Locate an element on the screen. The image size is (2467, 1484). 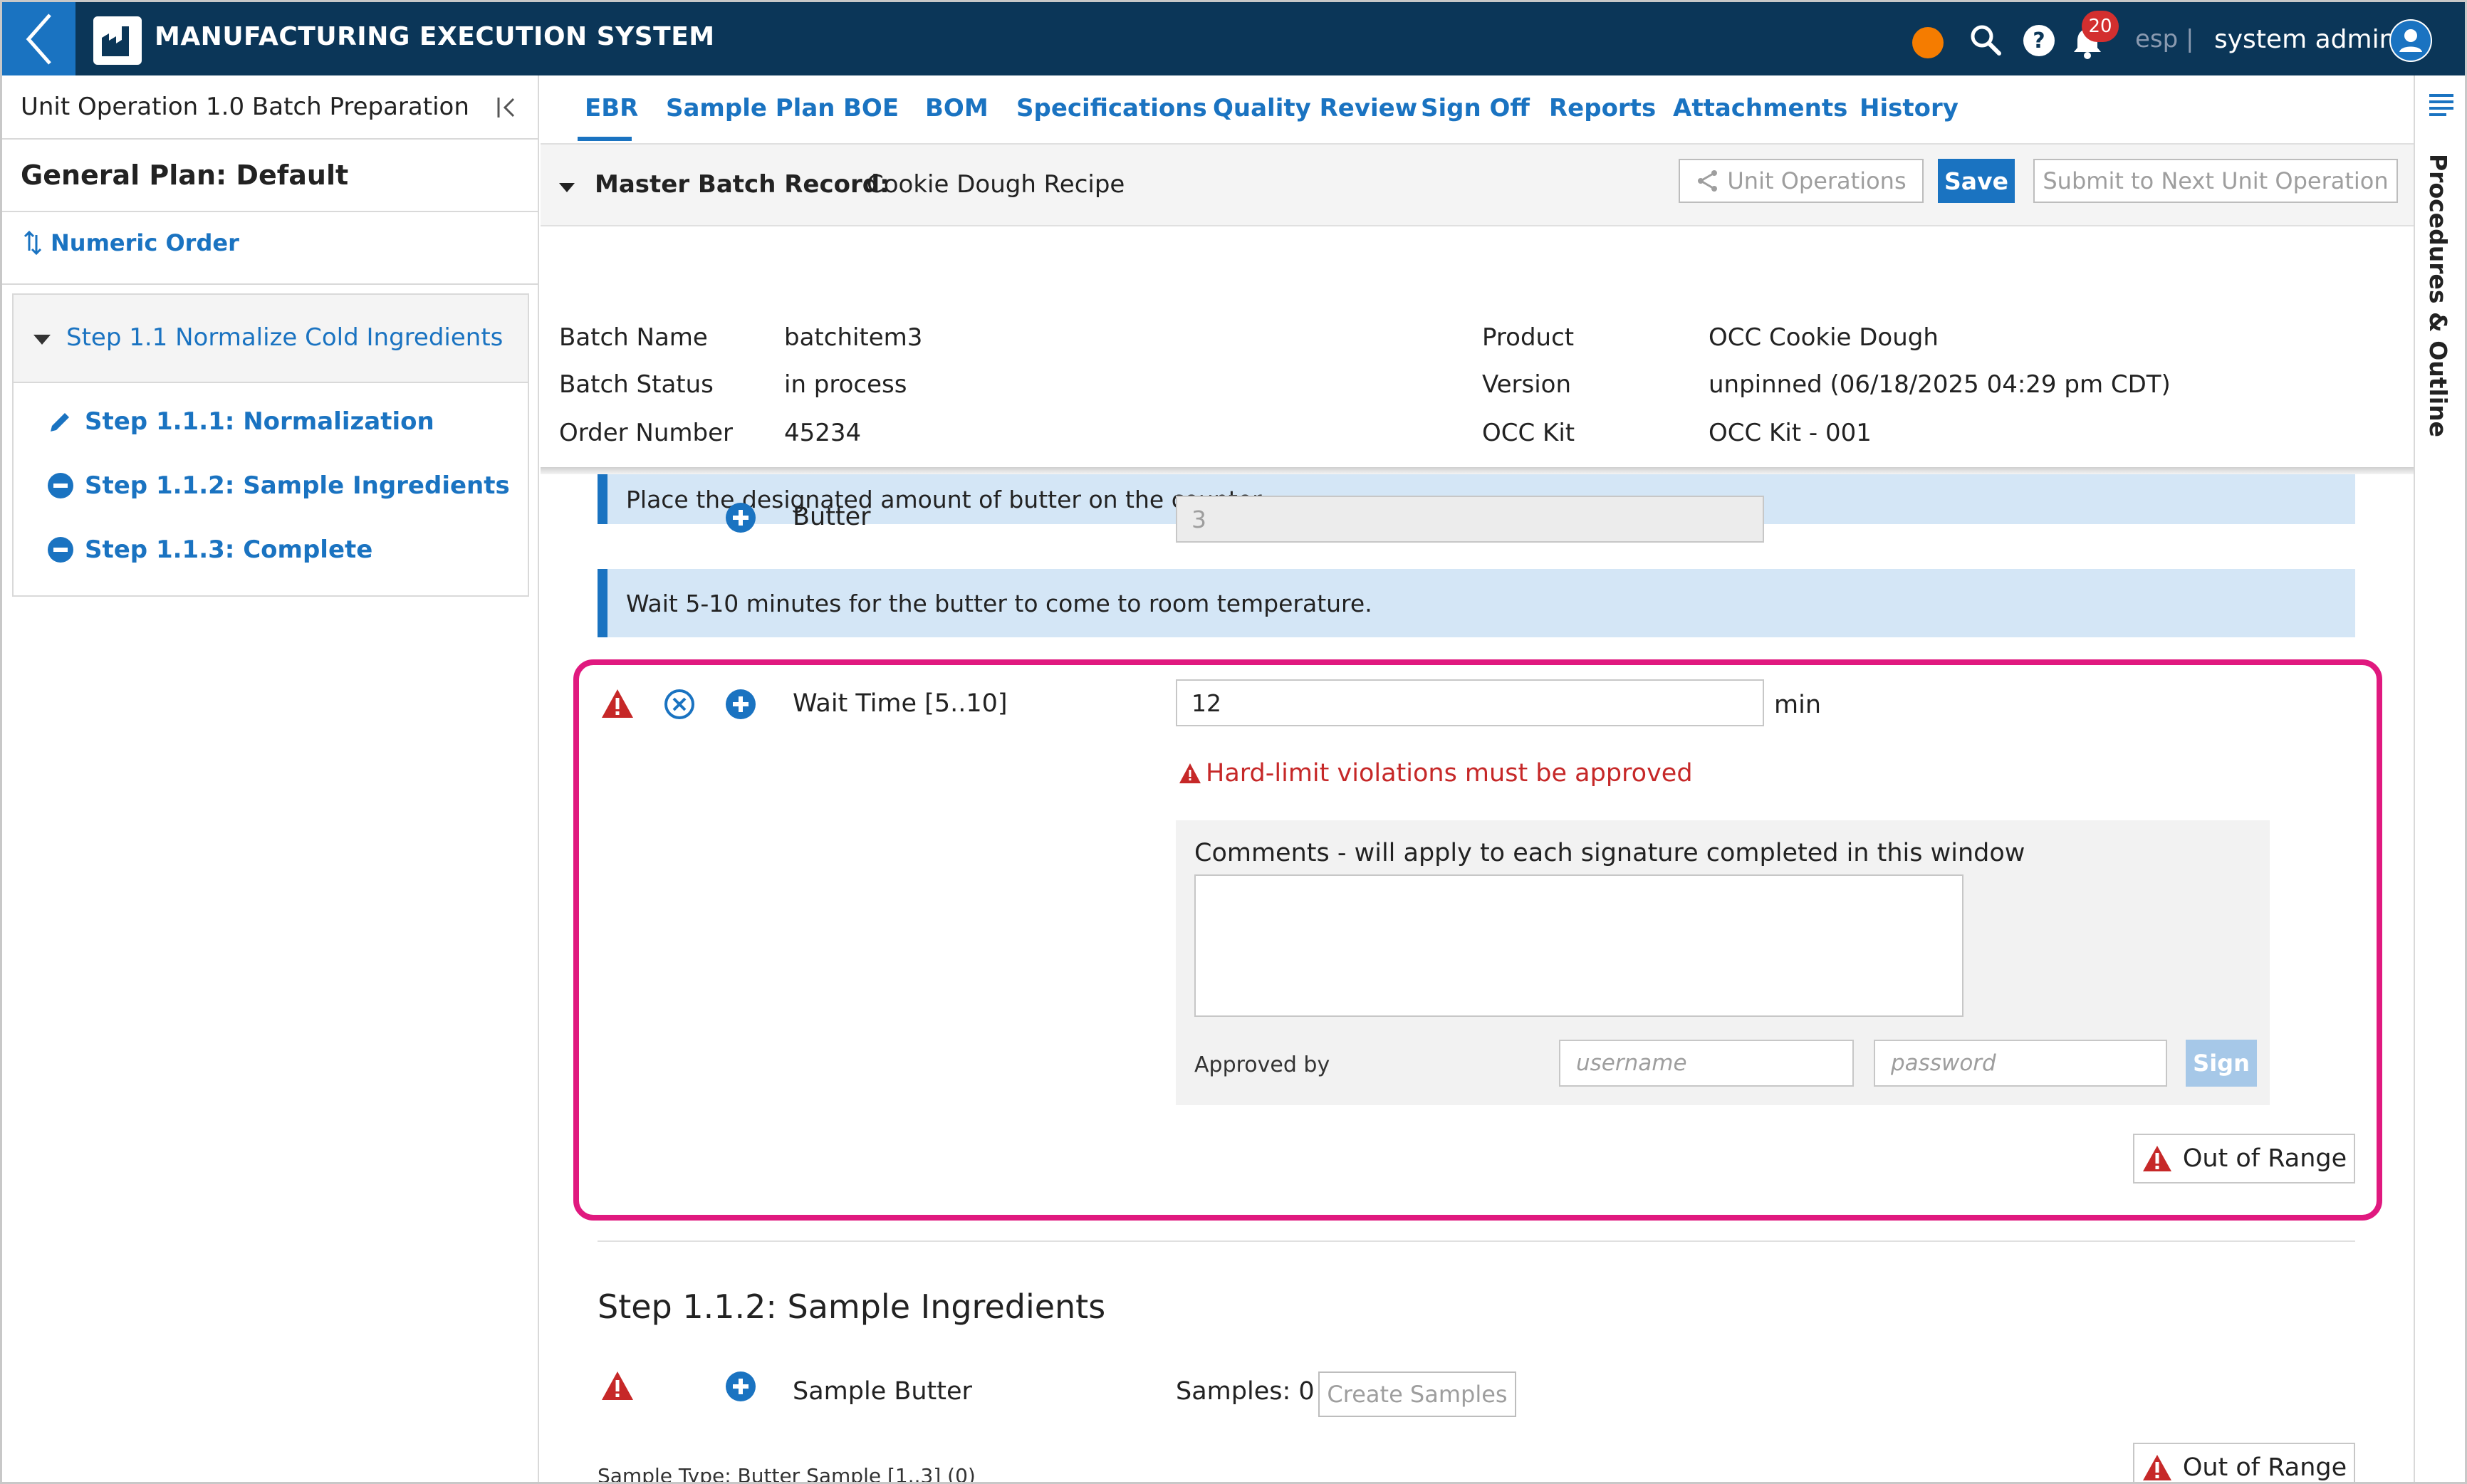
unit-operation-title: Unit Operation 1.0 Batch Preparation is located at coordinates (245, 107).